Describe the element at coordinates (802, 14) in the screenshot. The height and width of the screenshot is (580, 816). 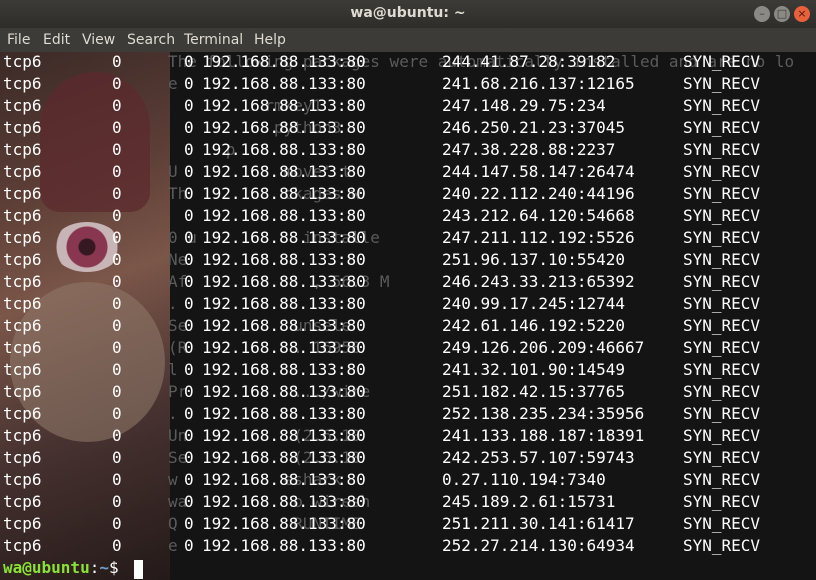
I see `close-icon: ×` at that location.